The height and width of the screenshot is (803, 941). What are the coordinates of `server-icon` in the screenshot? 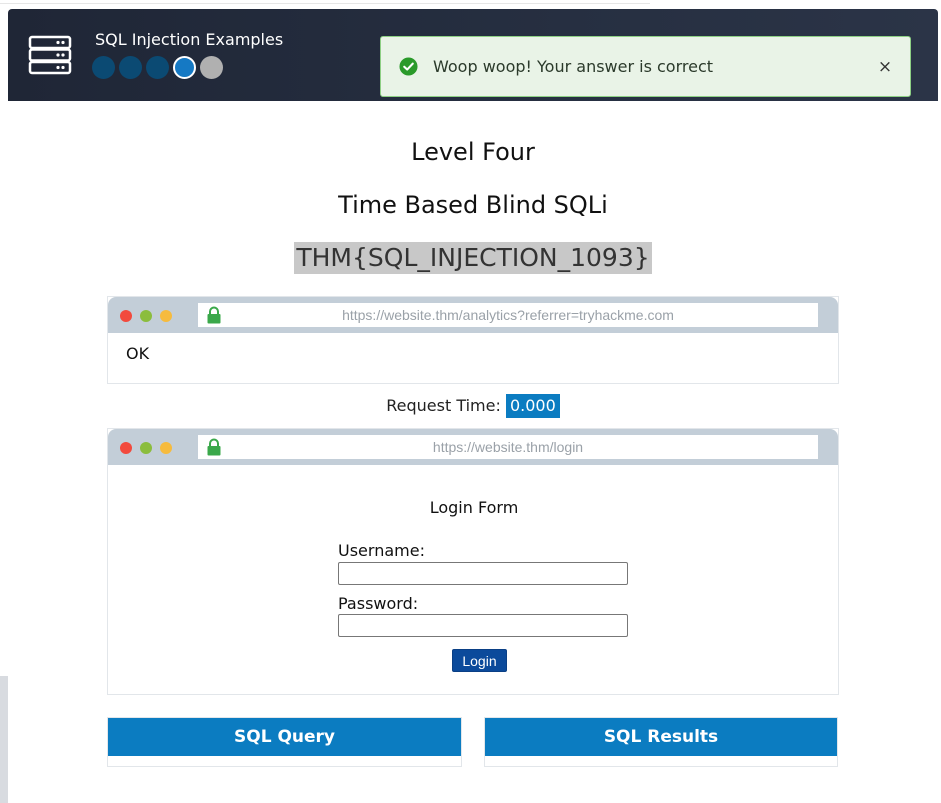 It's located at (50, 55).